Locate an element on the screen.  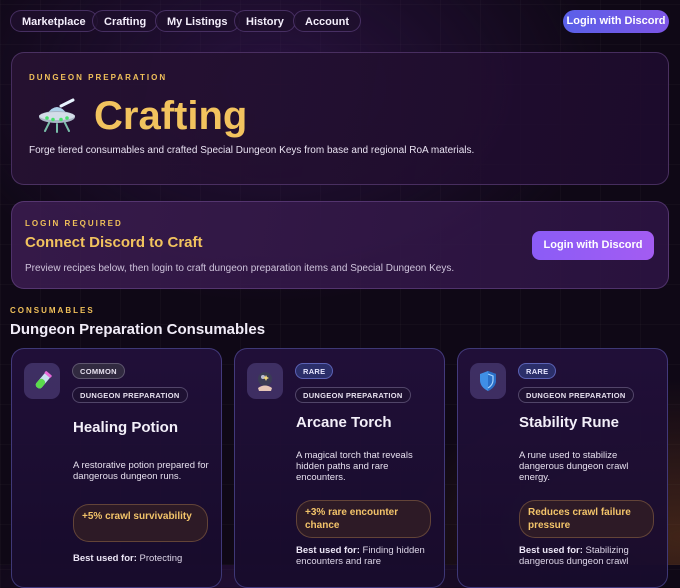
section-eyebrow: CONSUMABLES is located at coordinates (52, 310).